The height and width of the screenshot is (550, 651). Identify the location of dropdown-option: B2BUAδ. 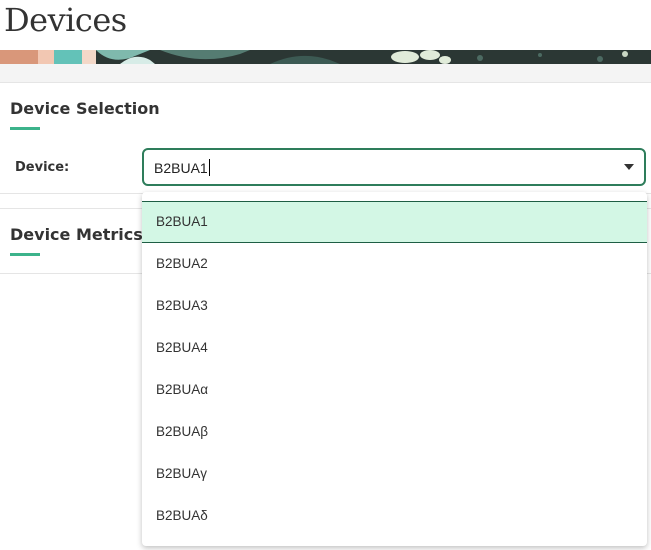
(394, 516).